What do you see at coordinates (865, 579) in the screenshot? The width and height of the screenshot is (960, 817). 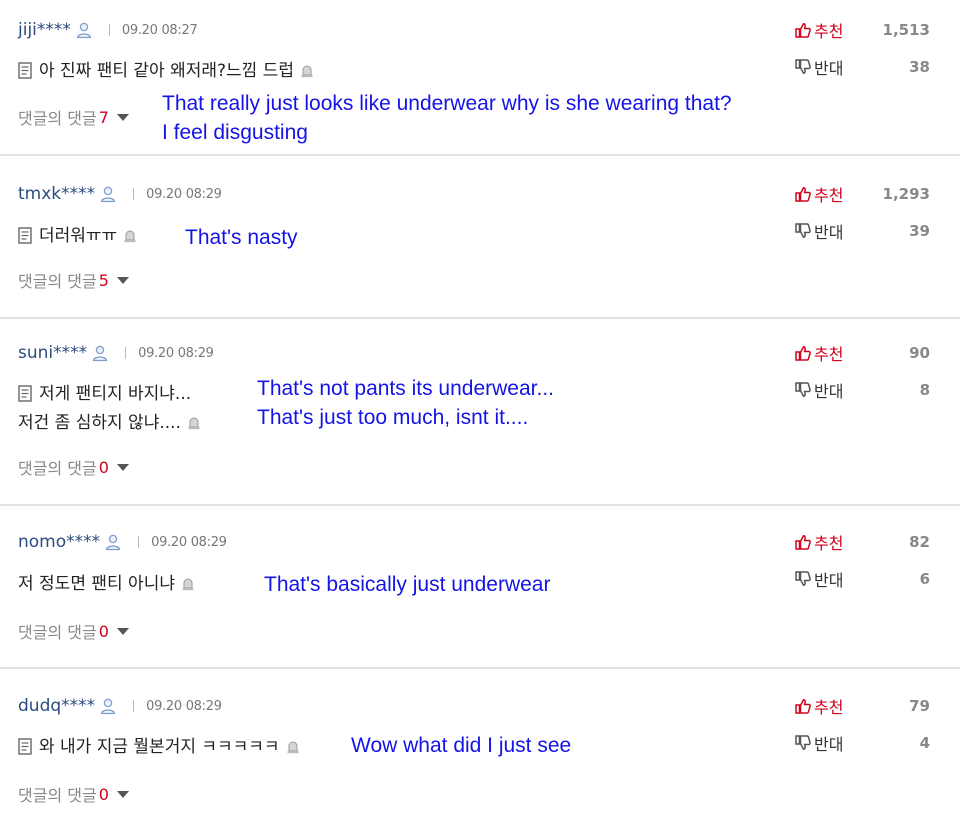 I see `oppose-button: 반대 6` at bounding box center [865, 579].